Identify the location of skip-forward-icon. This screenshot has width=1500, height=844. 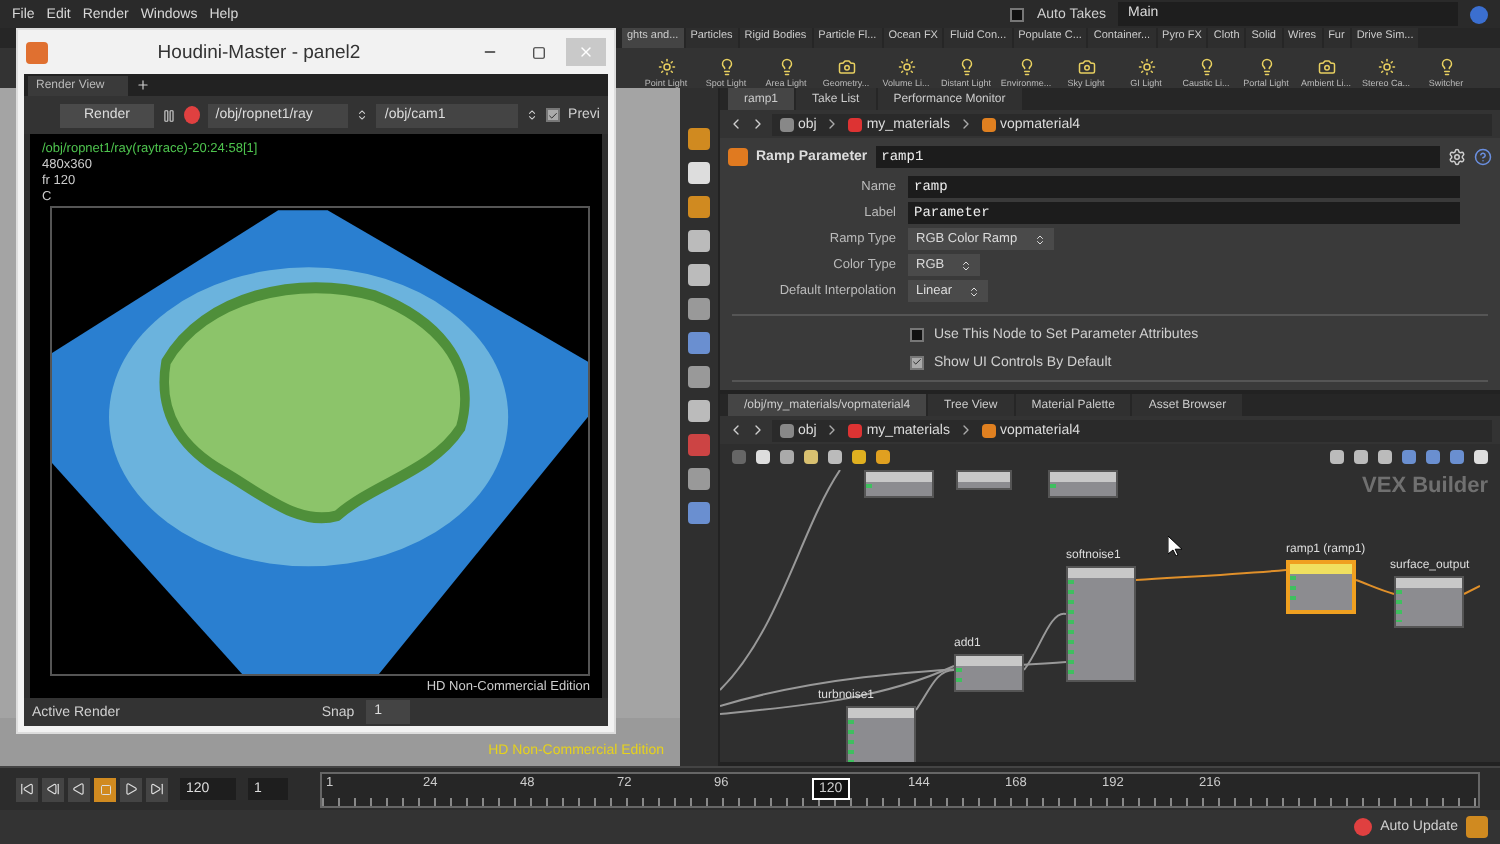
(157, 789).